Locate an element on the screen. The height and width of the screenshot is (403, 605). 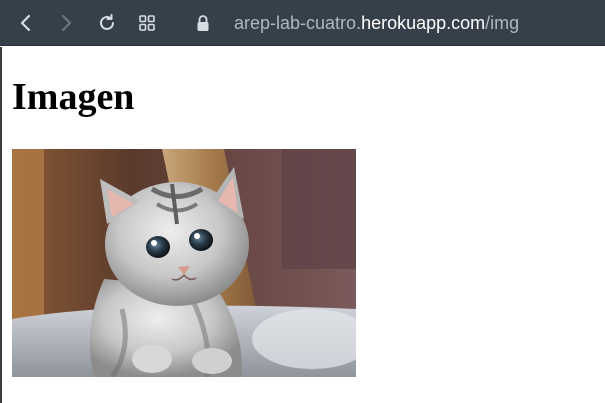
page-title: Imagen is located at coordinates (73, 97).